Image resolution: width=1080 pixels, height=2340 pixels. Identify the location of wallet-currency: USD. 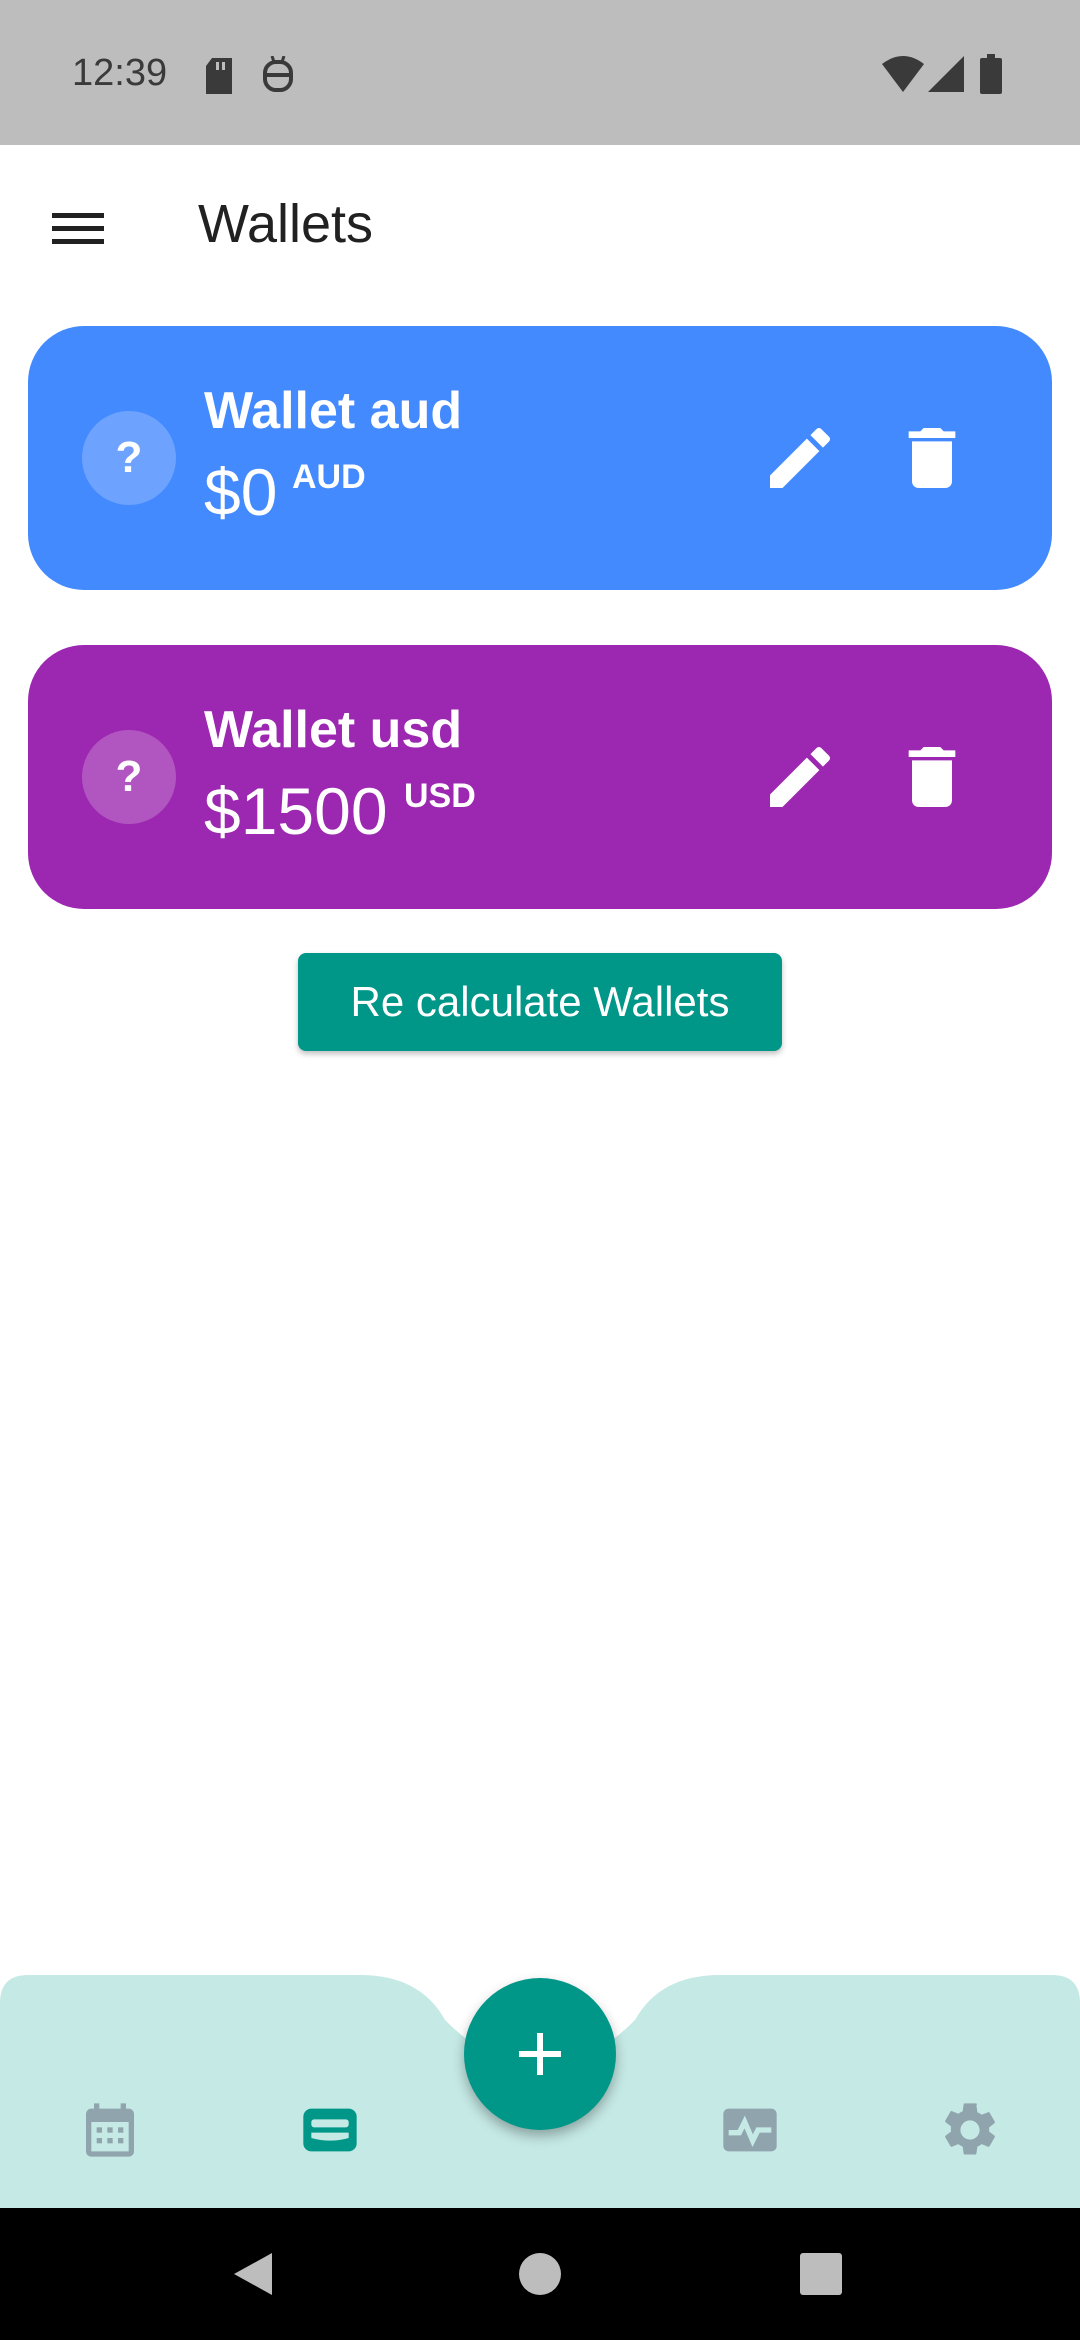
(440, 796).